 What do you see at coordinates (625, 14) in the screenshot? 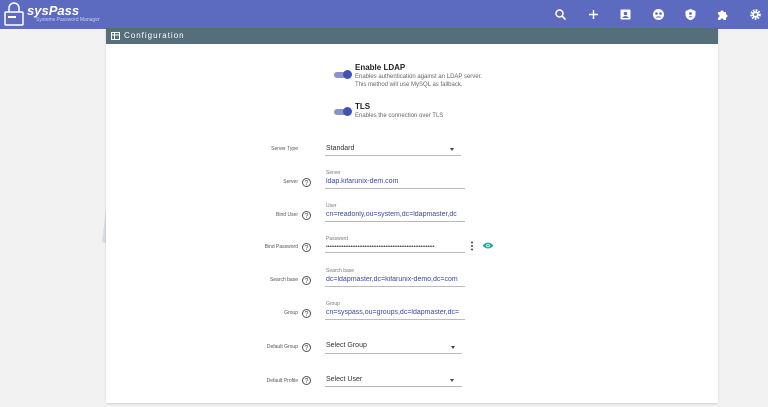
I see `account-box-icon` at bounding box center [625, 14].